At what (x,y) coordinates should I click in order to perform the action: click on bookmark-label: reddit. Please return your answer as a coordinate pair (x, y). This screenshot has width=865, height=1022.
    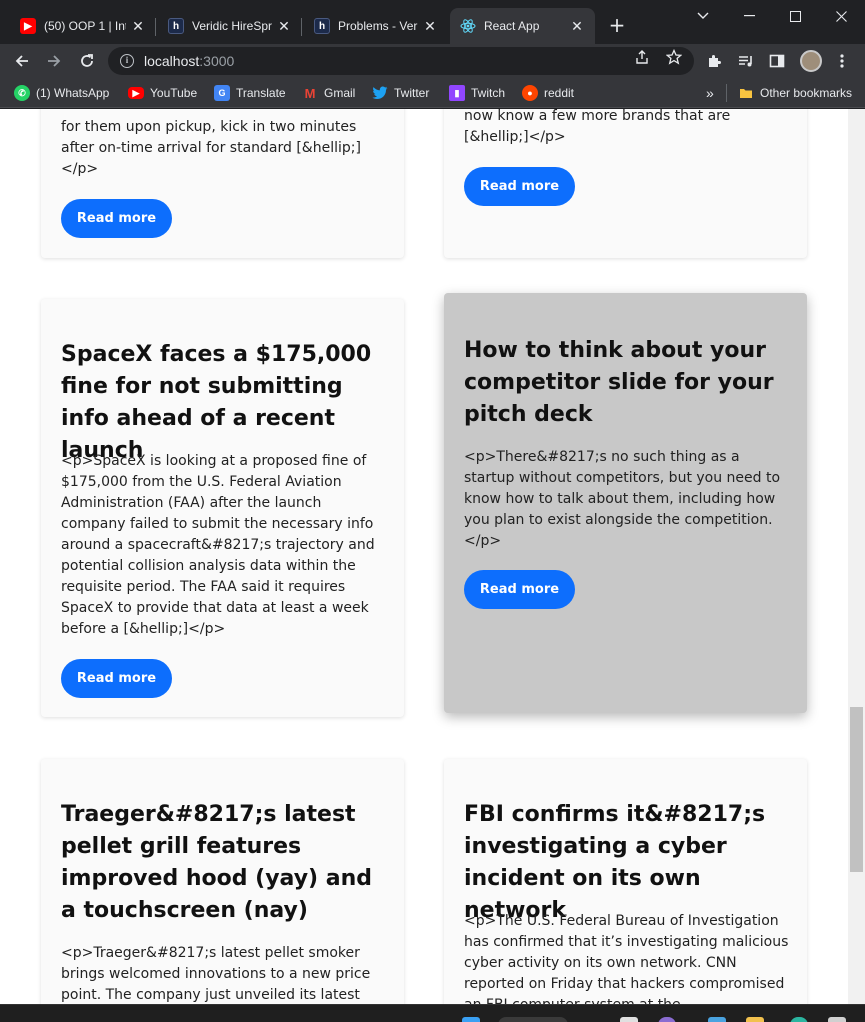
    Looking at the image, I should click on (559, 93).